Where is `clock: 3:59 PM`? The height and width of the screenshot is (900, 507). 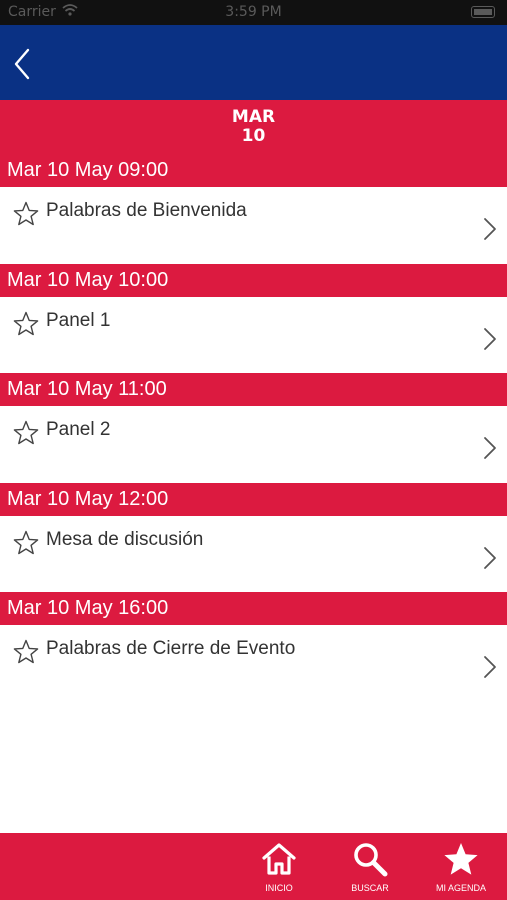
clock: 3:59 PM is located at coordinates (253, 12).